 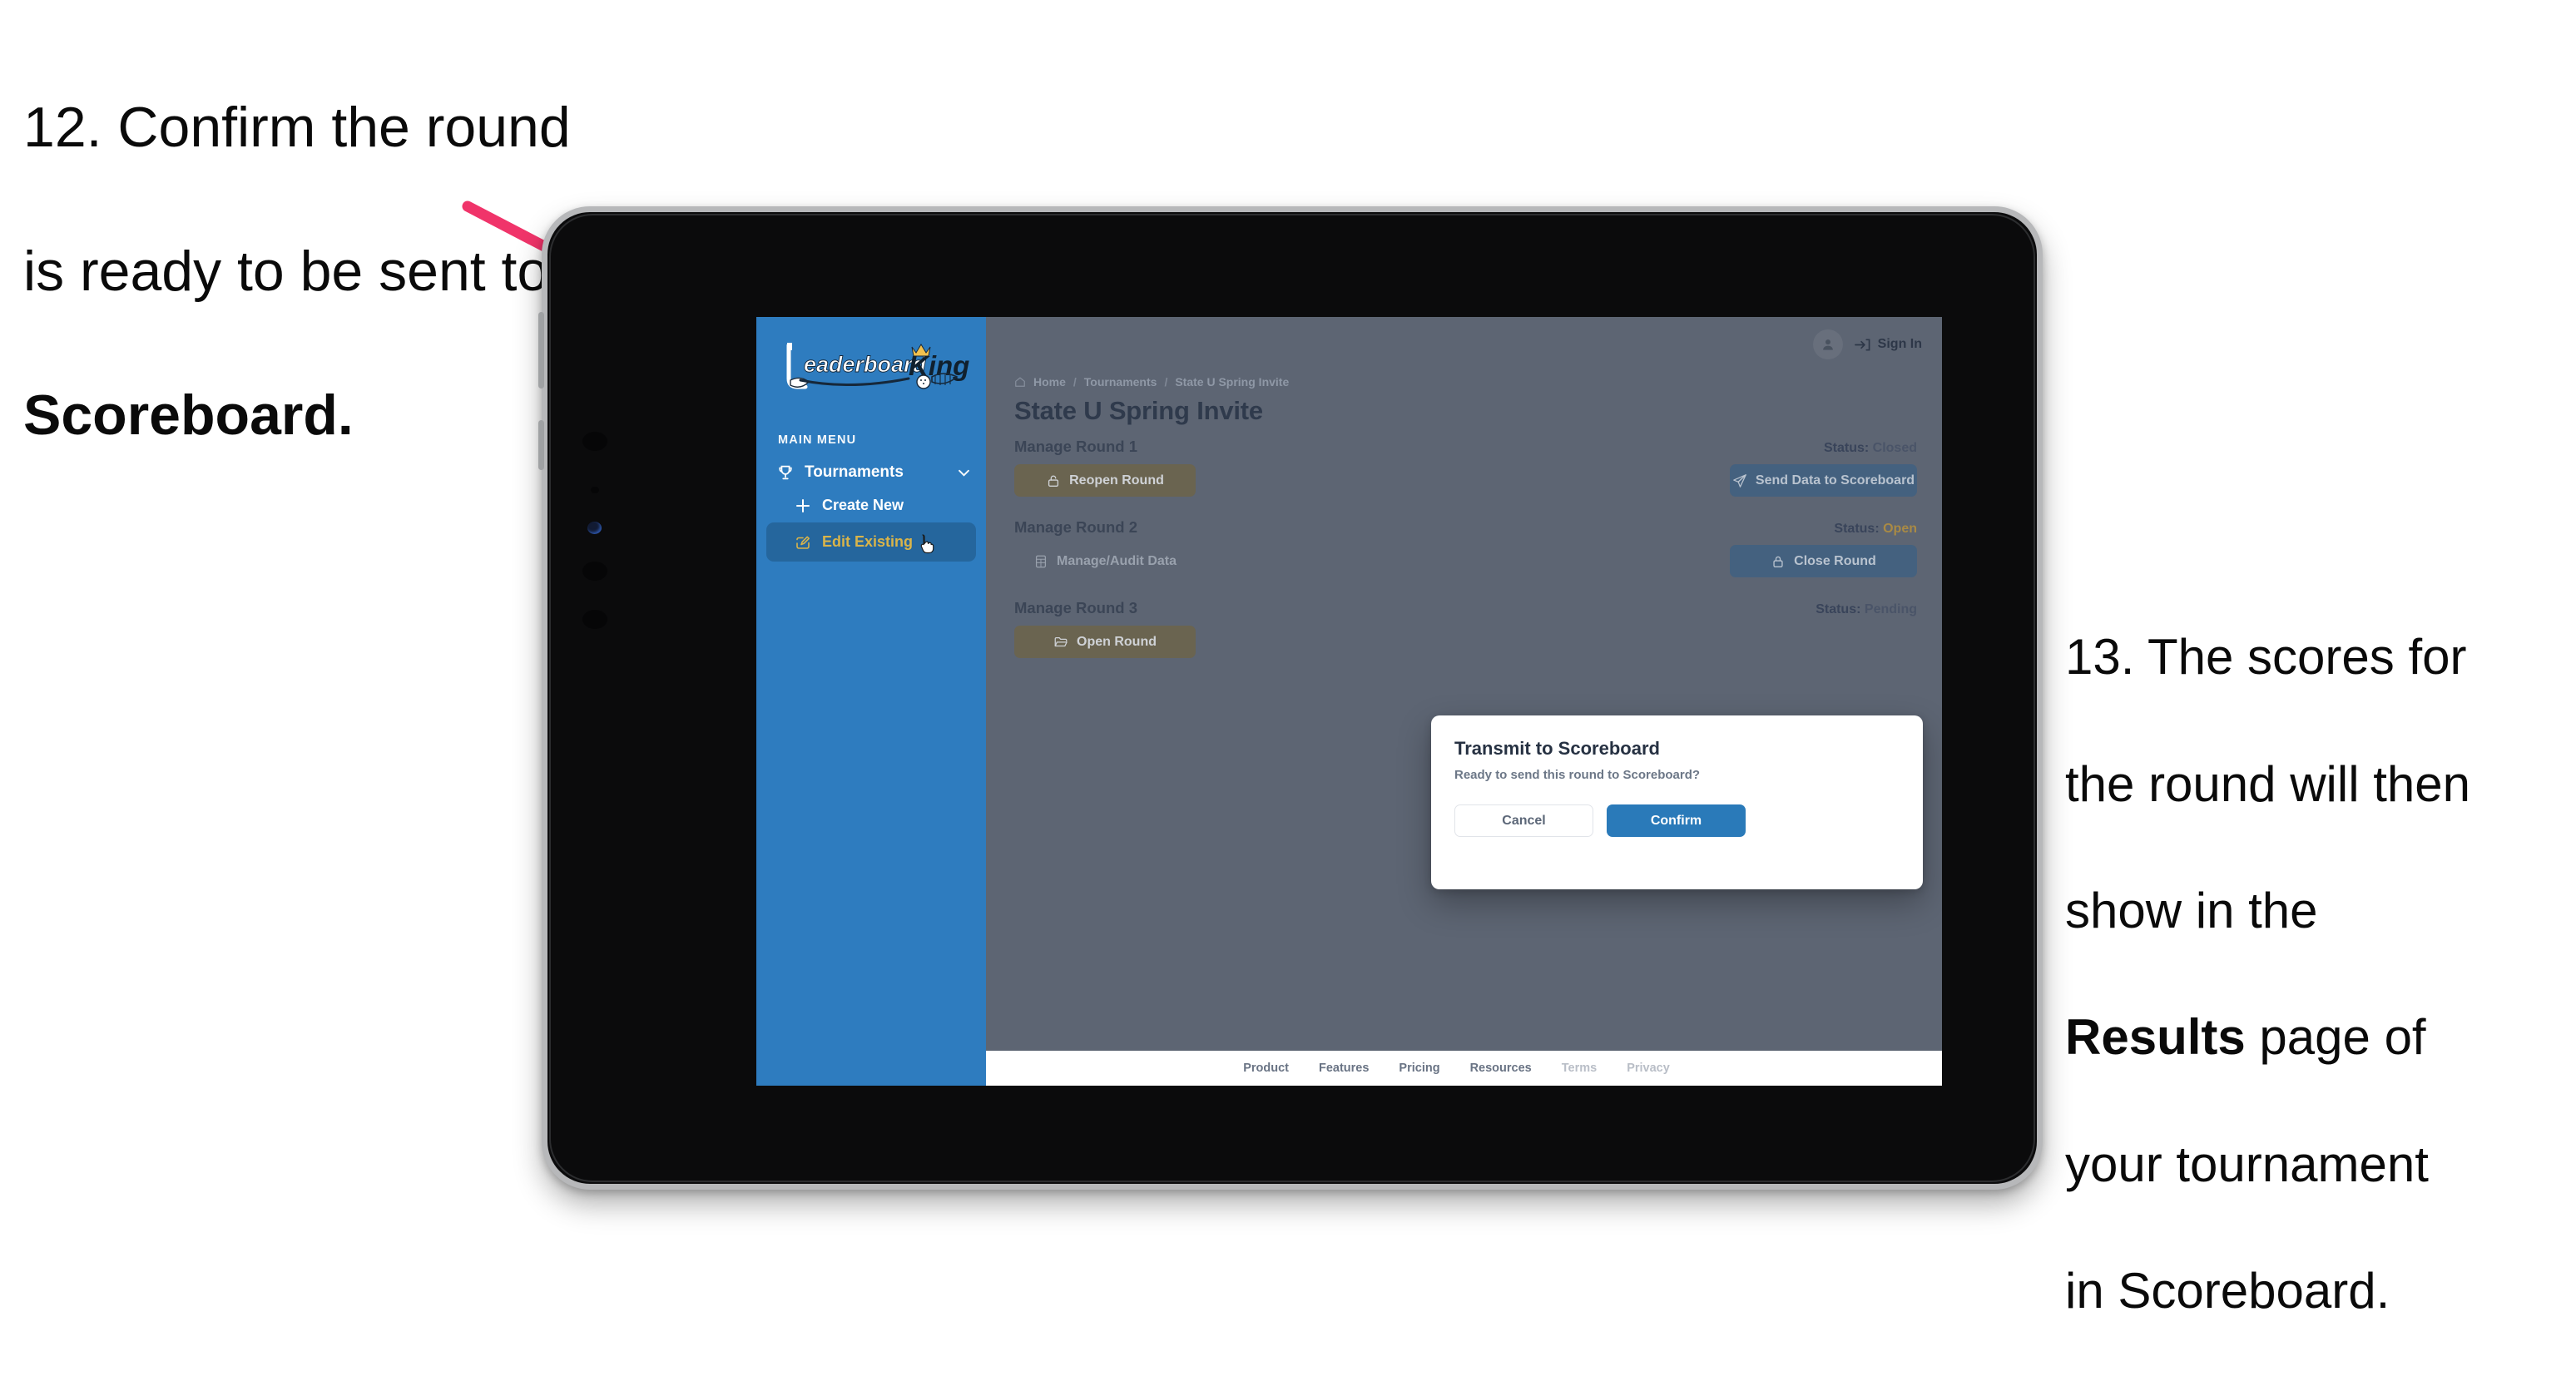 What do you see at coordinates (1041, 561) in the screenshot?
I see `table-icon` at bounding box center [1041, 561].